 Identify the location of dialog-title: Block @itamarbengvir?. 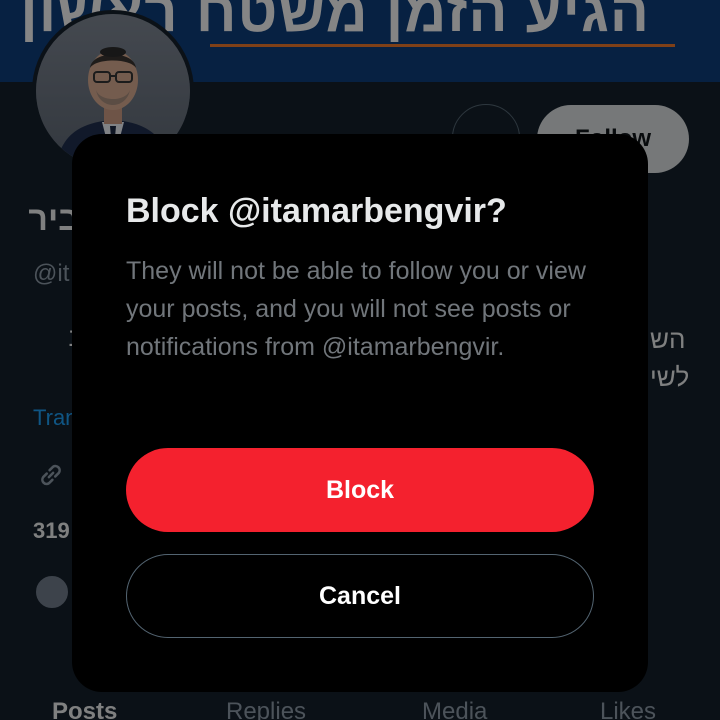
(316, 211).